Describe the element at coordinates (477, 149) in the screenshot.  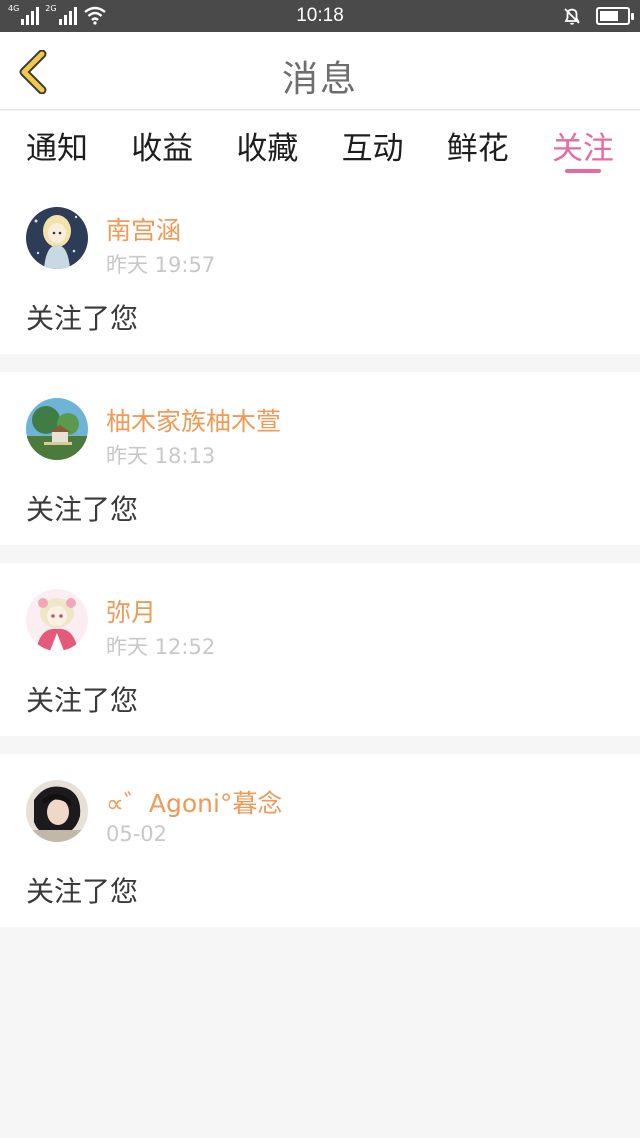
I see `tab-label: 鲜花` at that location.